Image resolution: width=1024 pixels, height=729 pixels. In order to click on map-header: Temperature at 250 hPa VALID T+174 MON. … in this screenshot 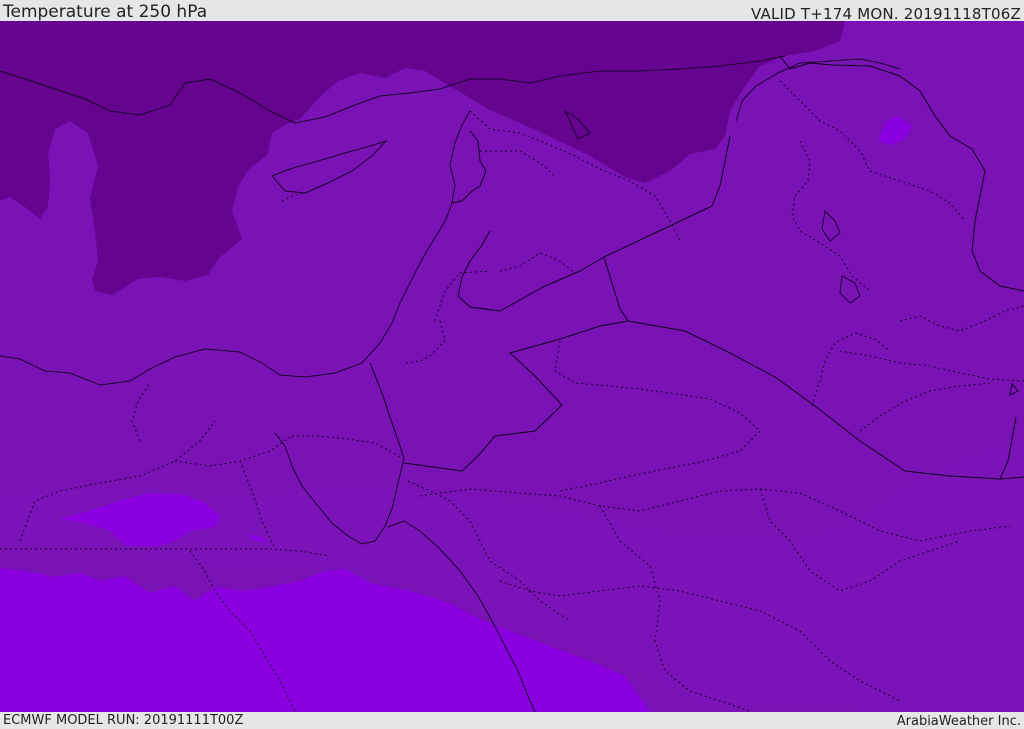, I will do `click(512, 11)`.